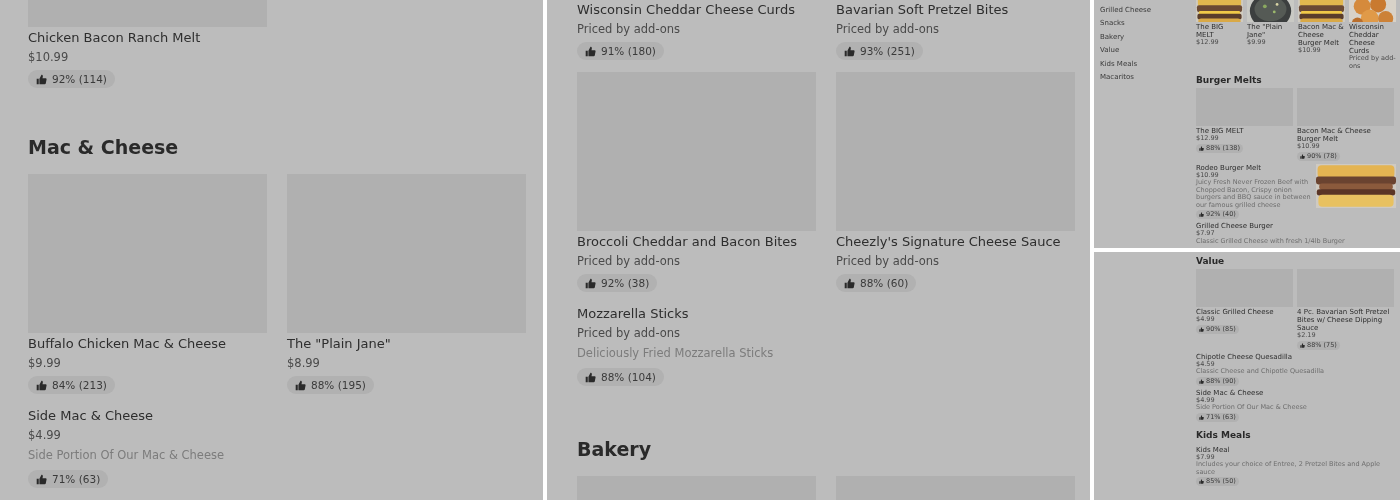 The image size is (1400, 500). Describe the element at coordinates (884, 283) in the screenshot. I see `rating-text: 88% (60)` at that location.